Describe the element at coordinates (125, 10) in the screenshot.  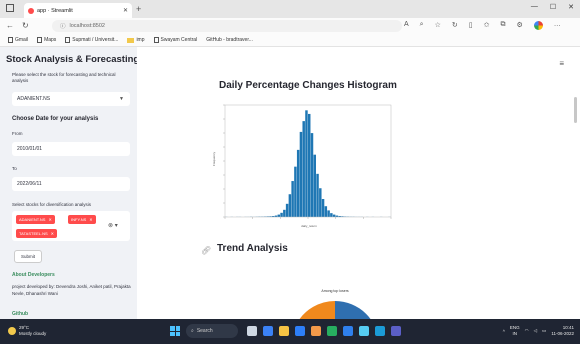
I see `tab-close-icon: ✕` at that location.